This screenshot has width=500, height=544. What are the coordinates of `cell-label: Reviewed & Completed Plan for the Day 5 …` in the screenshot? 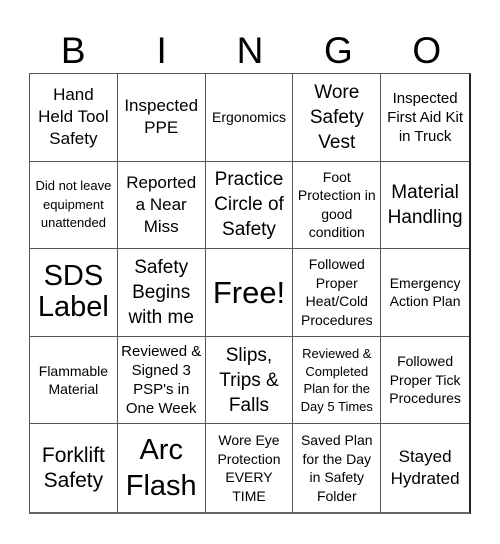 It's located at (336, 380).